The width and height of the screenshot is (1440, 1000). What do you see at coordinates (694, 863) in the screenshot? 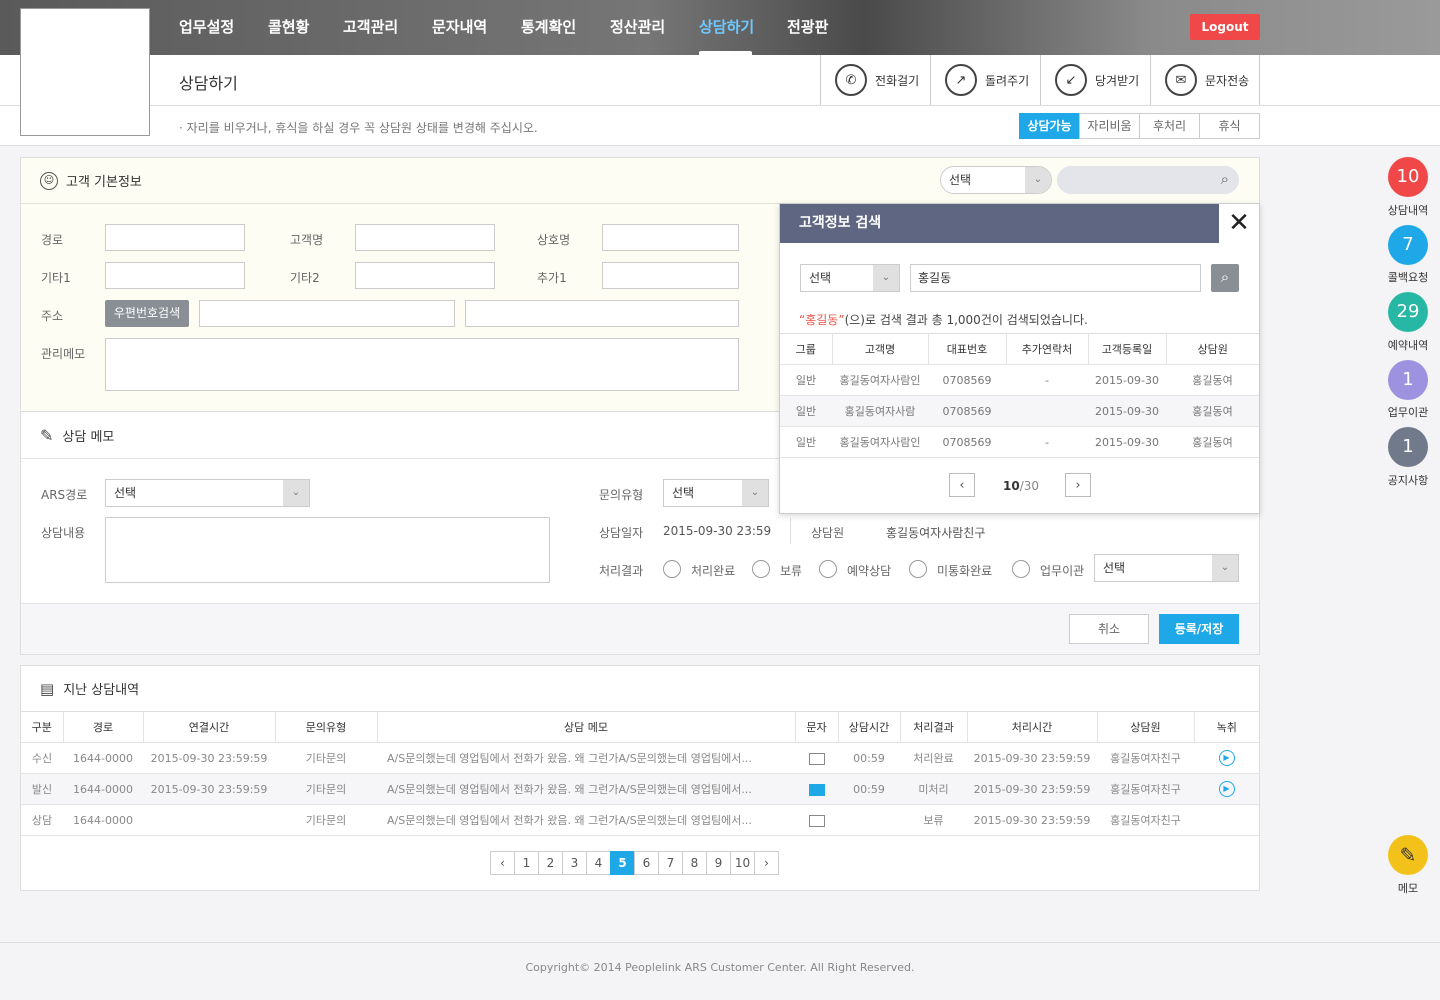
I see `page-button: 8` at bounding box center [694, 863].